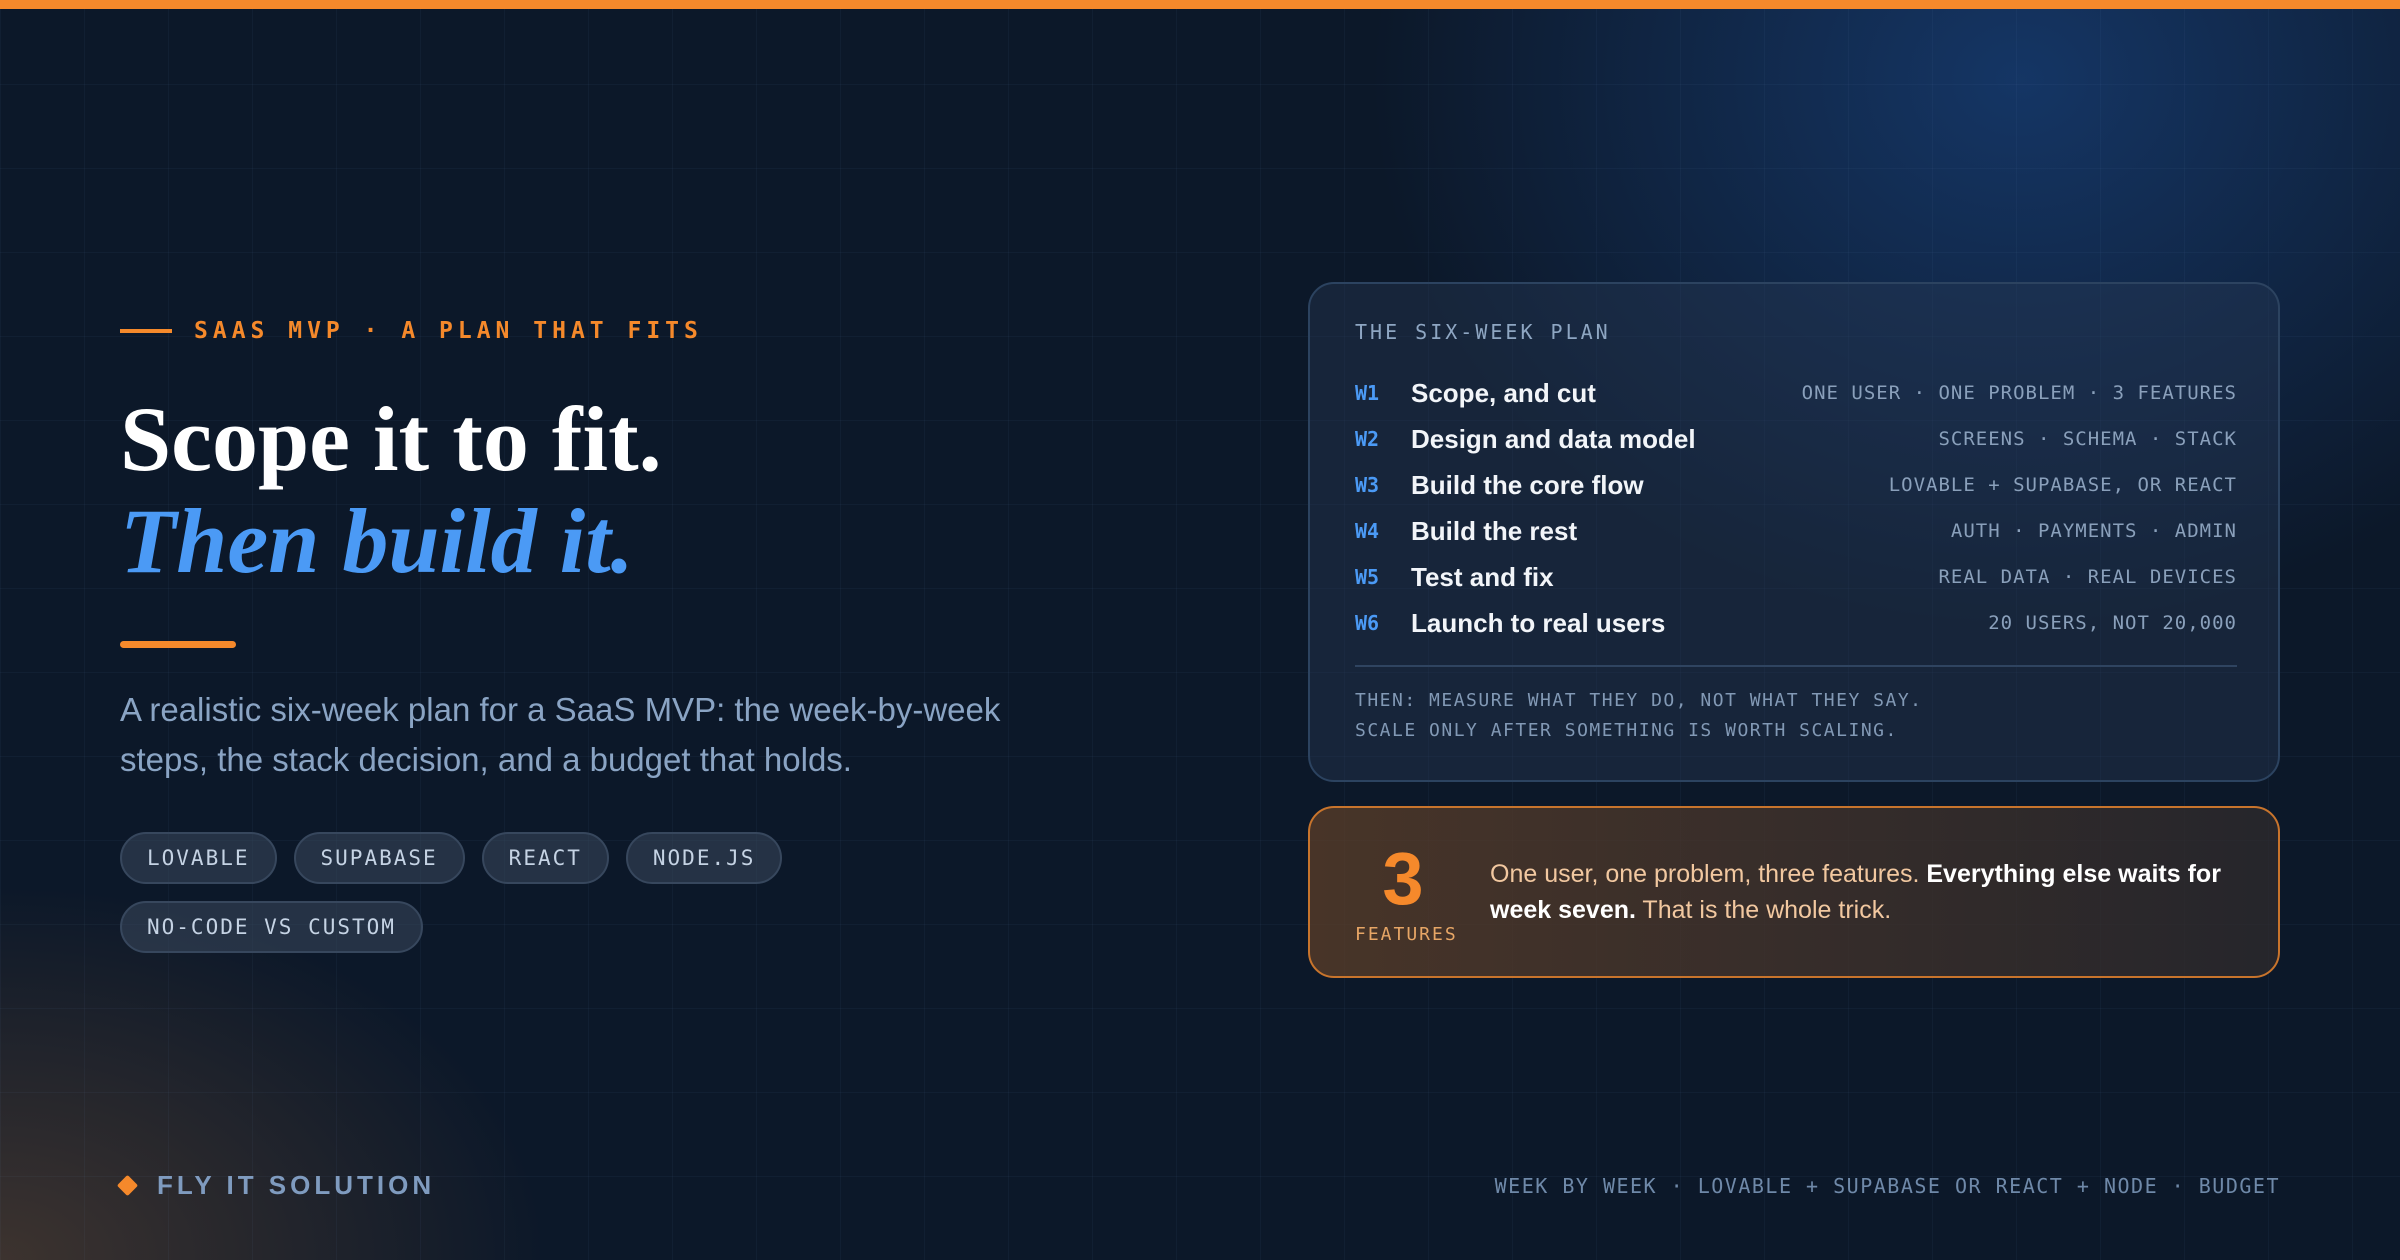 This screenshot has width=2400, height=1260. What do you see at coordinates (1708, 874) in the screenshot?
I see `feature-text-start: One user, one problem, three features.` at bounding box center [1708, 874].